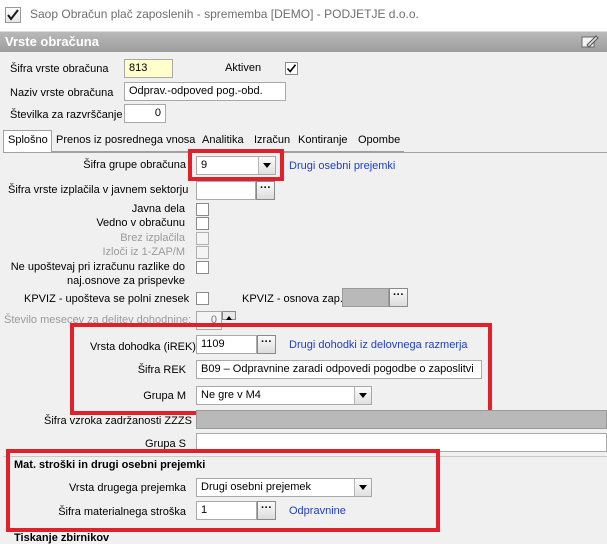 This screenshot has height=544, width=607. I want to click on ellipsis-button-kpviz: ···, so click(398, 297).